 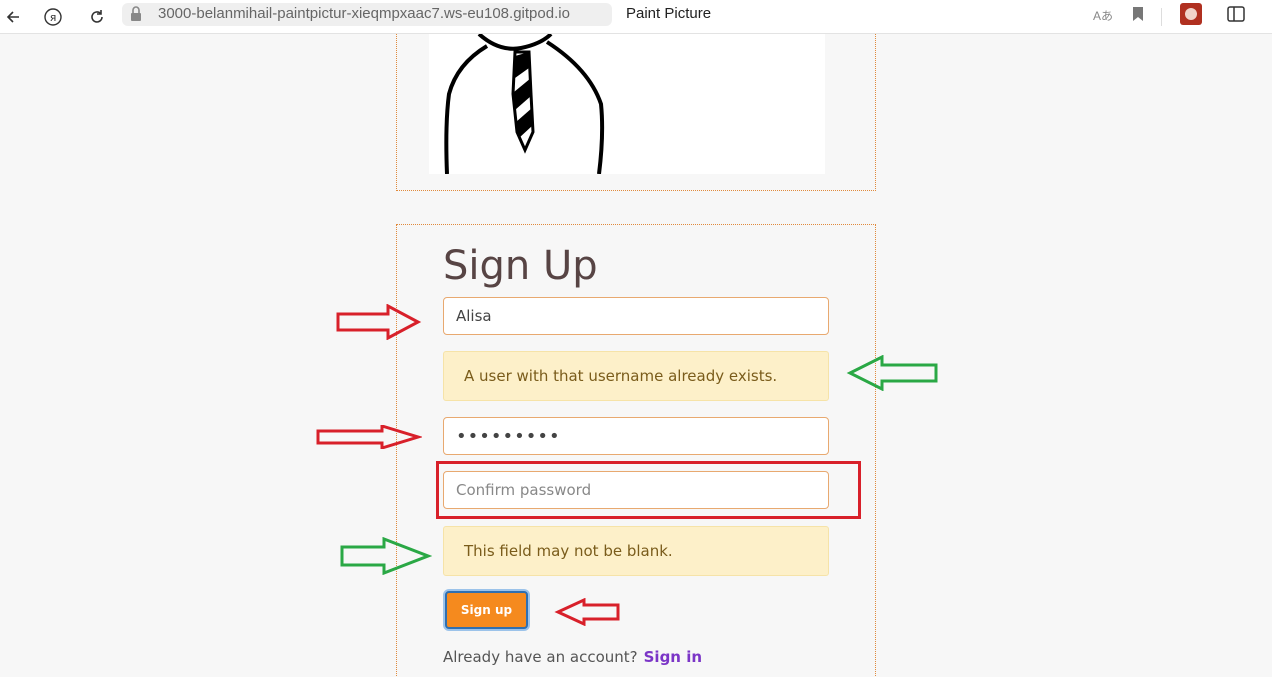 What do you see at coordinates (627, 103) in the screenshot?
I see `drawing-canvas` at bounding box center [627, 103].